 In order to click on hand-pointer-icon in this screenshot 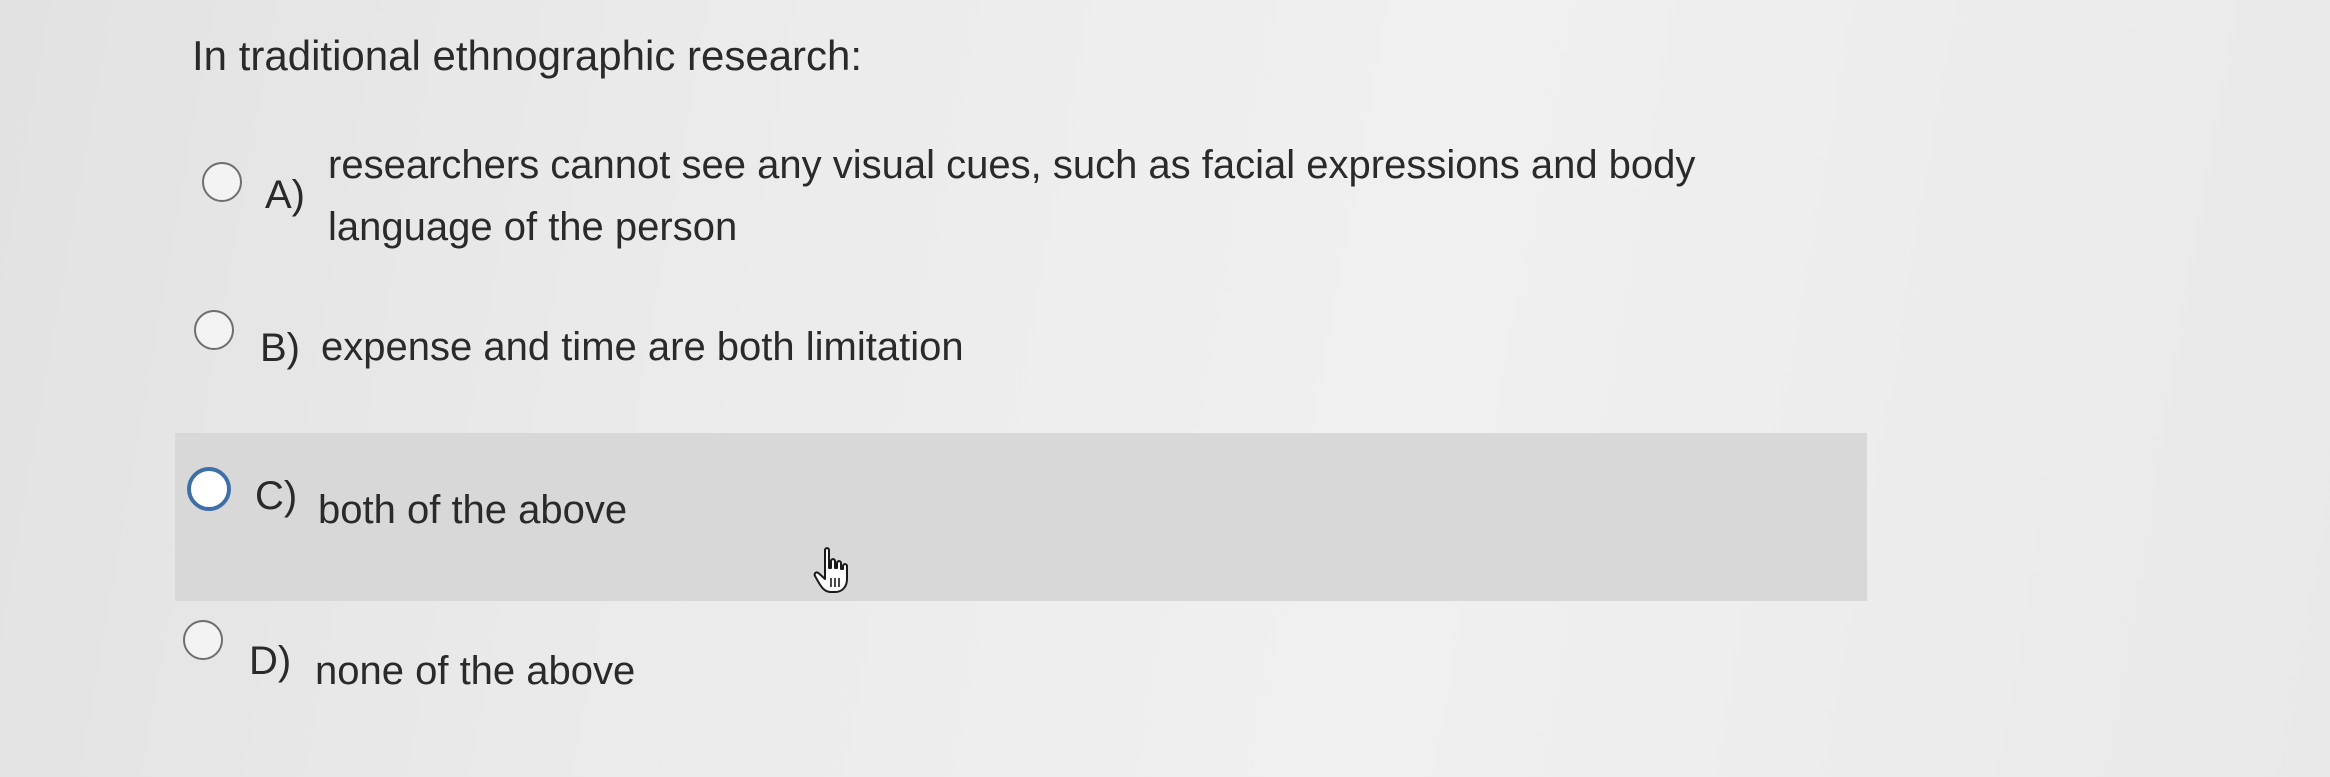, I will do `click(830, 570)`.